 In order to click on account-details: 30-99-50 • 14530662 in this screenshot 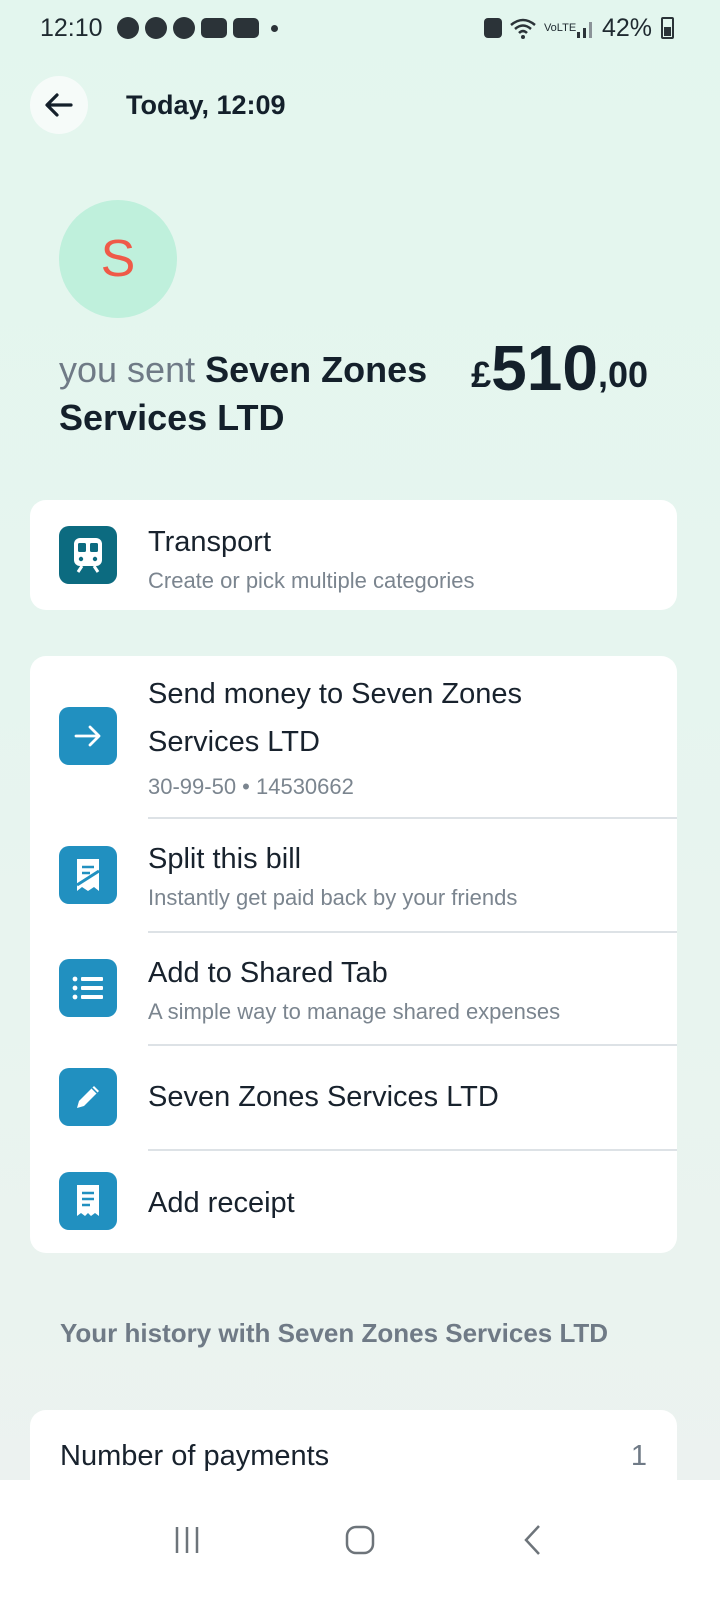, I will do `click(251, 786)`.